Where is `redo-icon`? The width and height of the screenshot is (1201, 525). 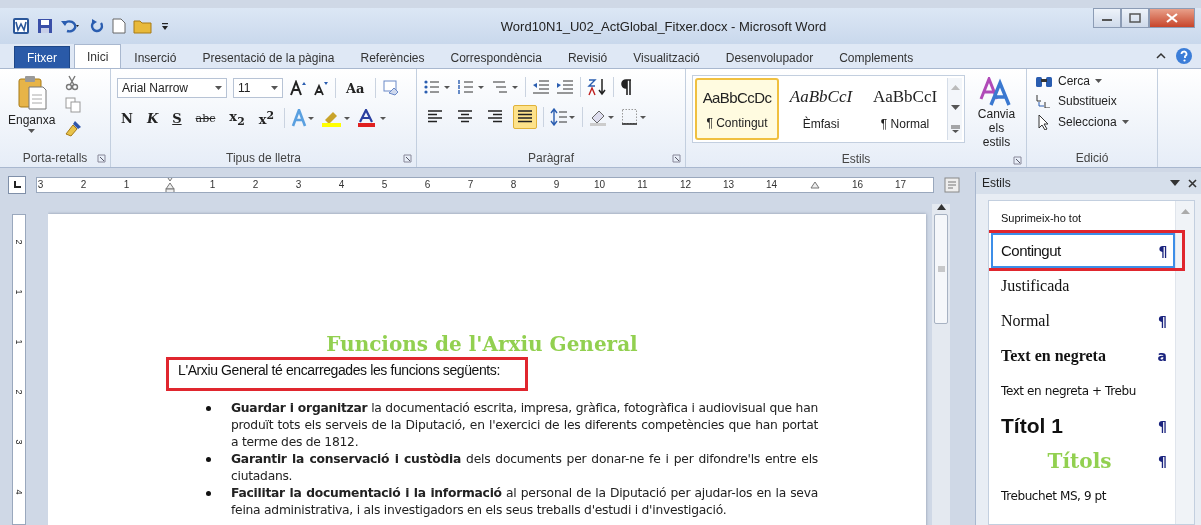
redo-icon is located at coordinates (97, 26).